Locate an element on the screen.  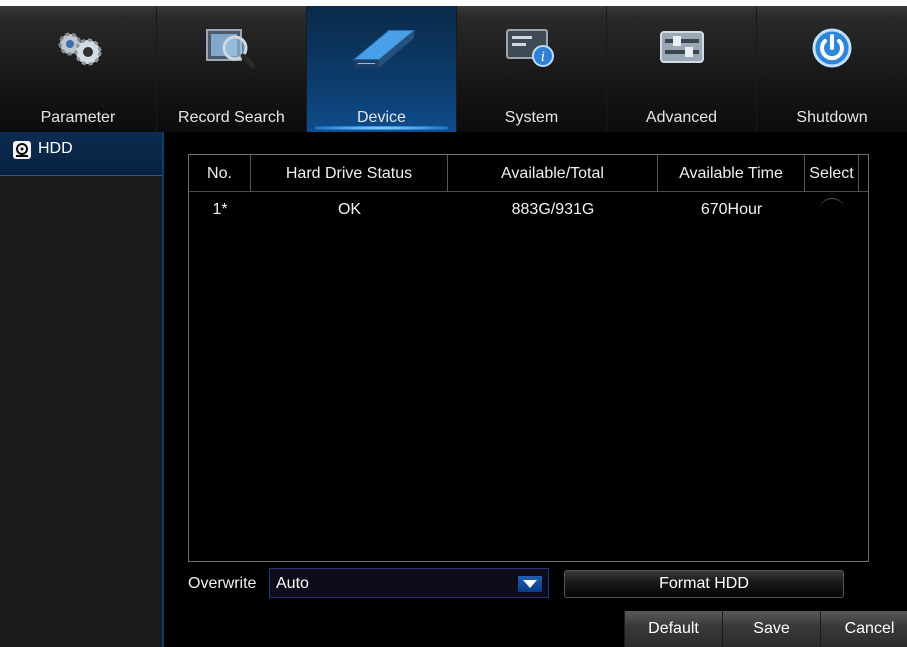
save-button: Save is located at coordinates (771, 629).